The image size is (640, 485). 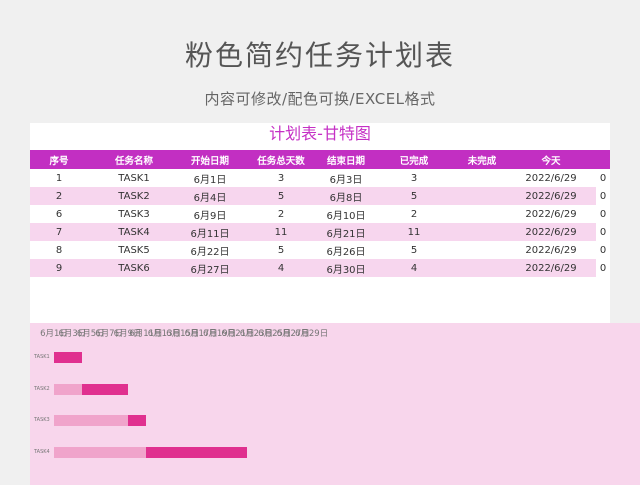 I want to click on cell-start: 6月27日, so click(x=210, y=268).